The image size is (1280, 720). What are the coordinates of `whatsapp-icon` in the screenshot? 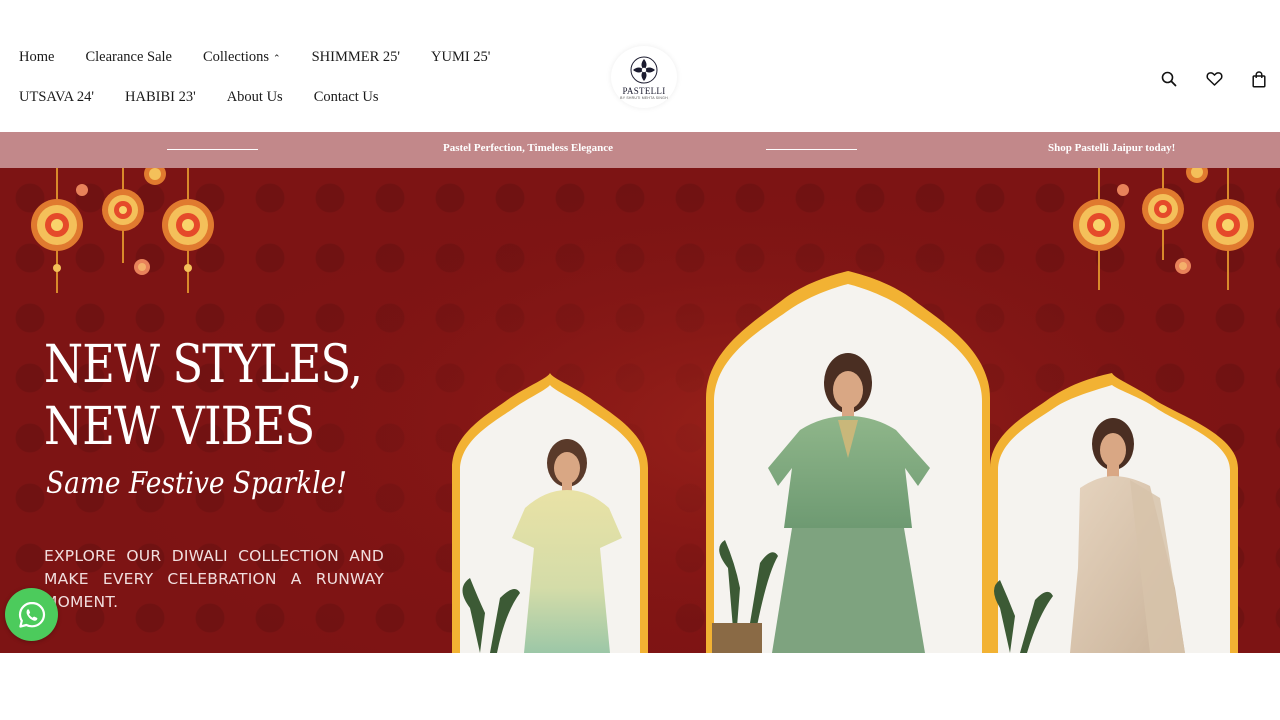 It's located at (31, 614).